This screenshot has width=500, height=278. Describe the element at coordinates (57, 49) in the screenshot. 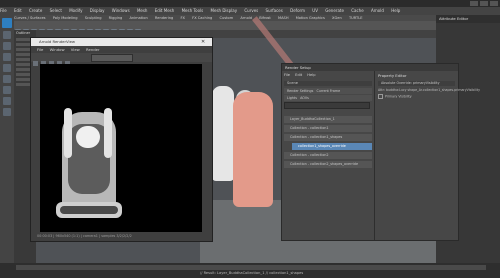

I see `menu-item: Window` at that location.